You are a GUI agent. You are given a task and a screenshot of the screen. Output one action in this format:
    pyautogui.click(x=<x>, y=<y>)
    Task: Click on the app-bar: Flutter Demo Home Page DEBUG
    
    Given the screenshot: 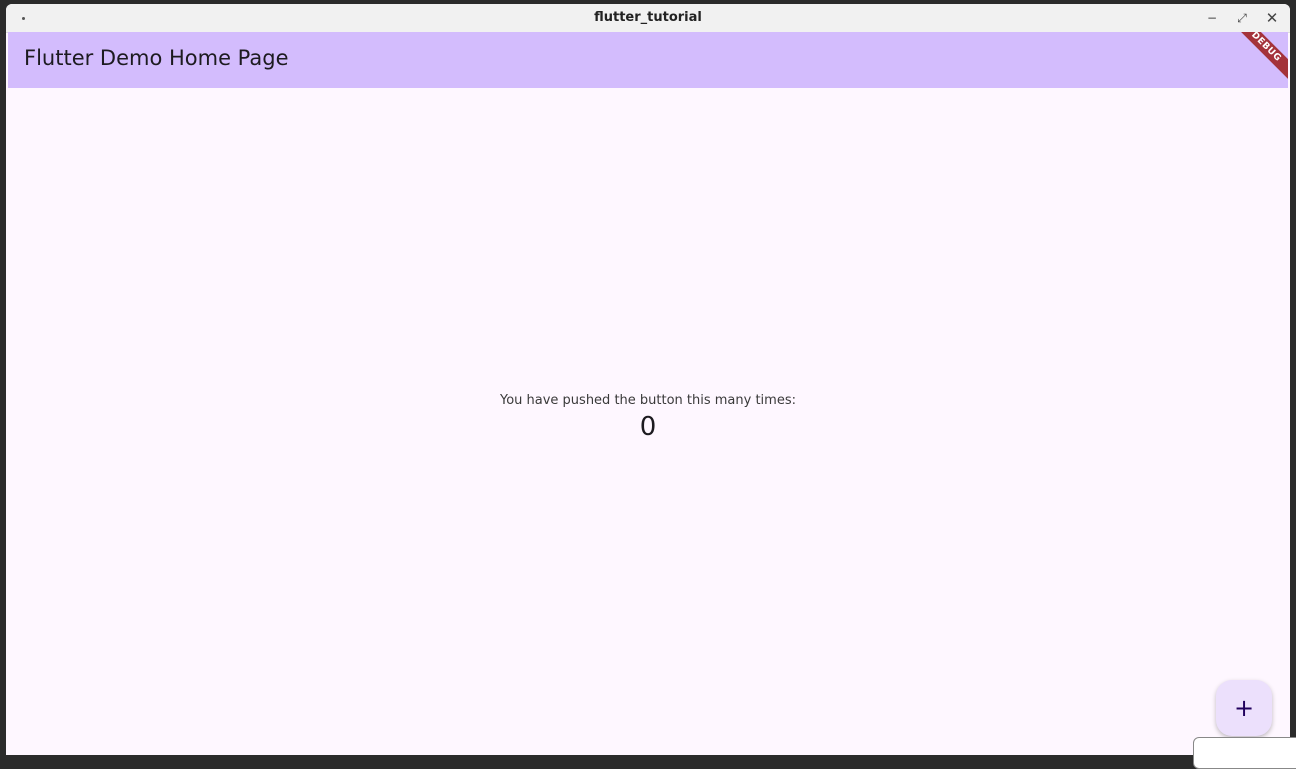 What is the action you would take?
    pyautogui.click(x=648, y=60)
    